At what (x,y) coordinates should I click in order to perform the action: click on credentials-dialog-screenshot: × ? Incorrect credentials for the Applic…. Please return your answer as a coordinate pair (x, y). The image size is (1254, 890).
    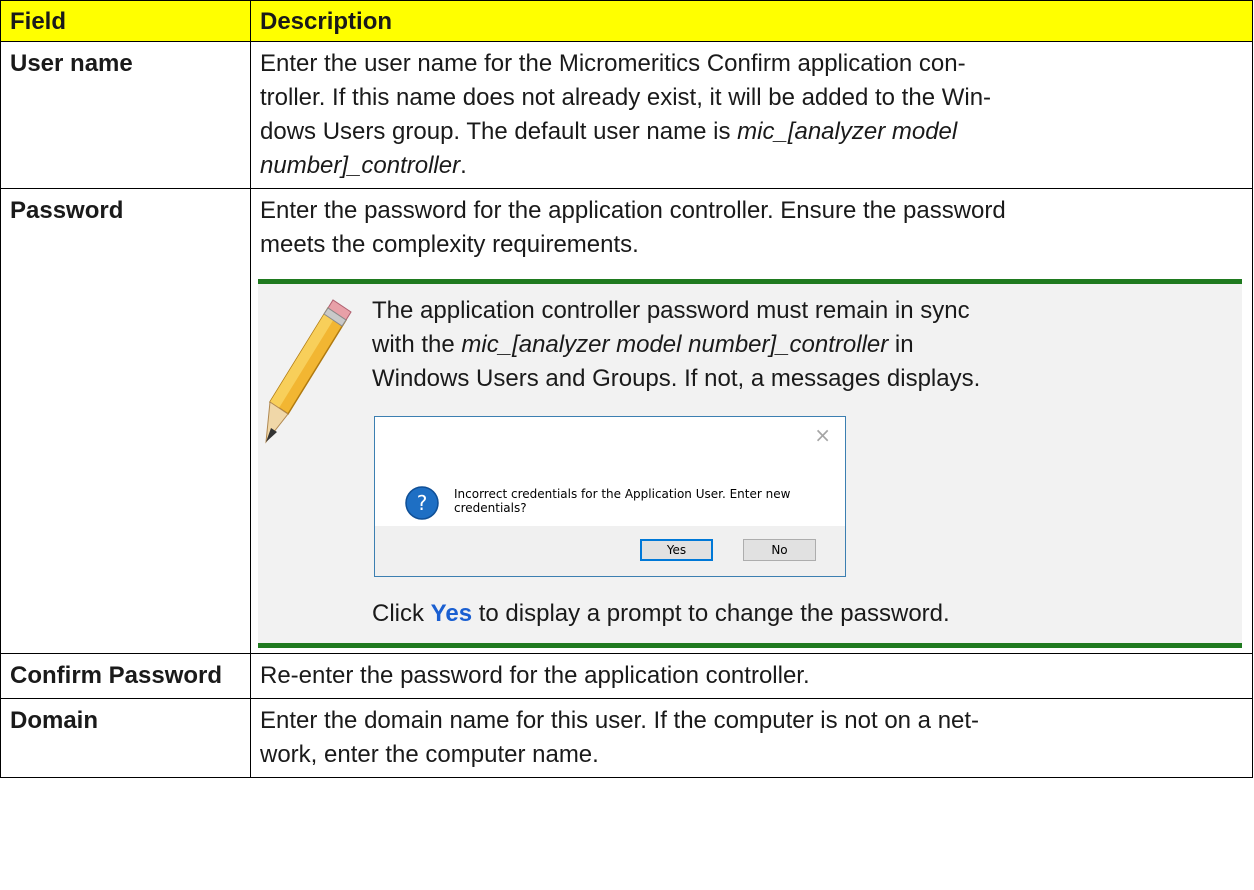
    Looking at the image, I should click on (610, 496).